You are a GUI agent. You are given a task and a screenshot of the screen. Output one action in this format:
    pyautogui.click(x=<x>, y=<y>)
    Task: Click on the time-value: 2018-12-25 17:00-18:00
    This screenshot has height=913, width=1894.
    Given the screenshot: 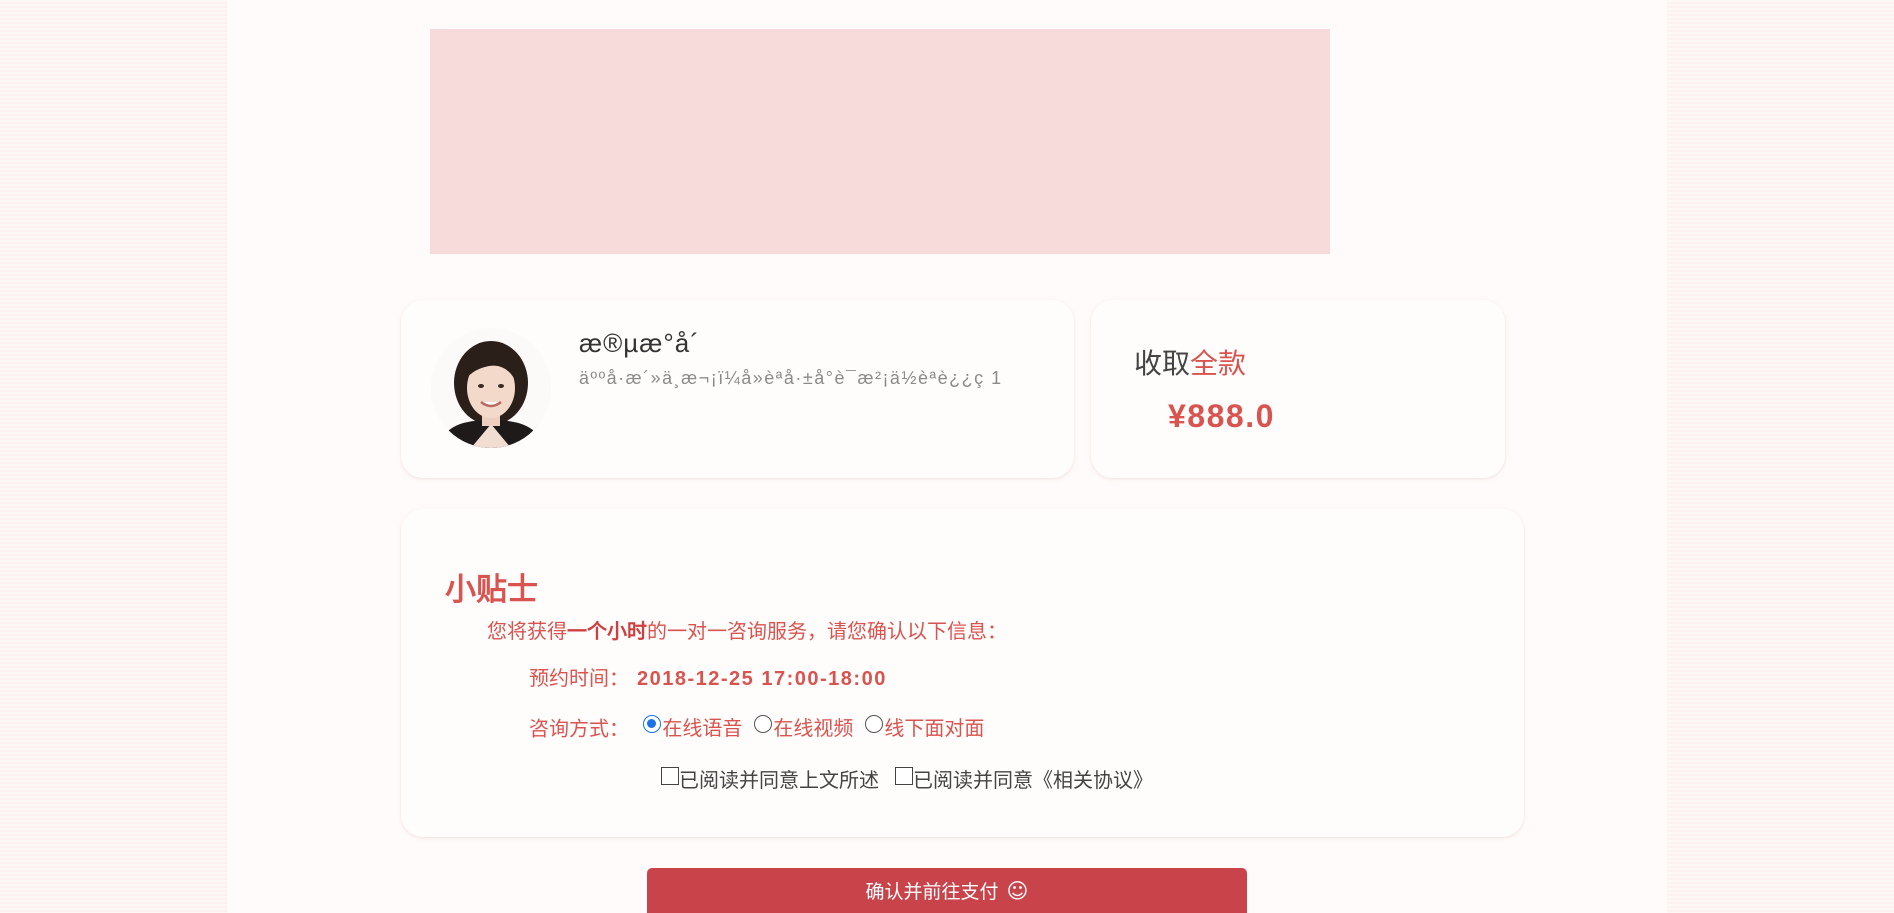 What is the action you would take?
    pyautogui.click(x=762, y=679)
    